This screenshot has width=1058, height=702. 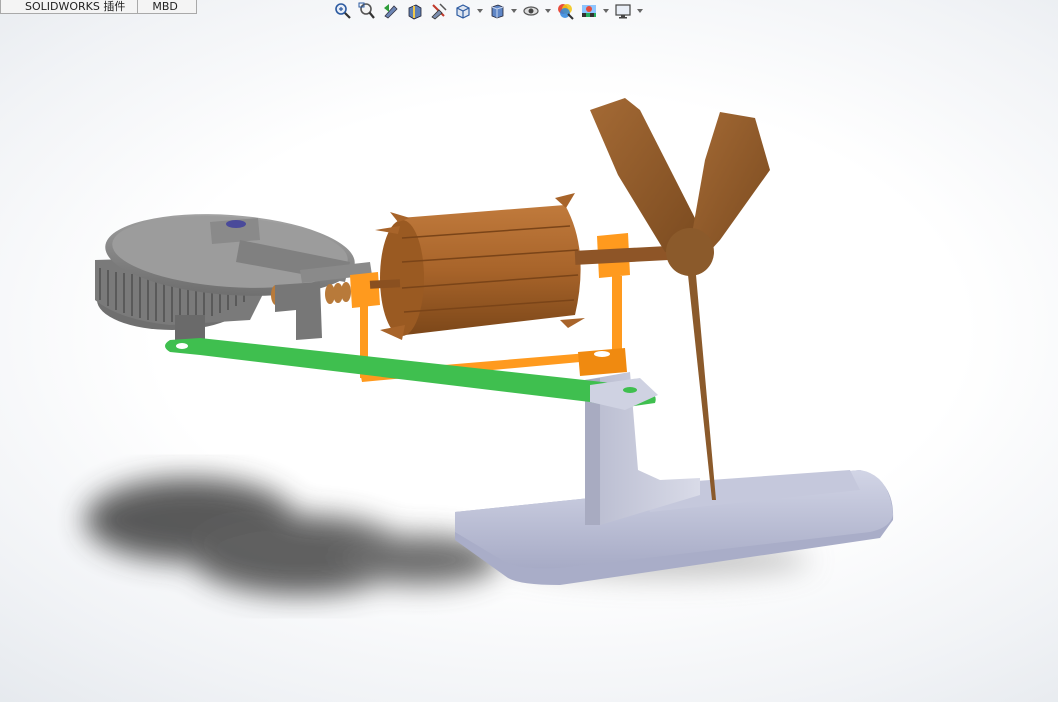 What do you see at coordinates (640, 11) in the screenshot?
I see `view-settings-dropdown-icon` at bounding box center [640, 11].